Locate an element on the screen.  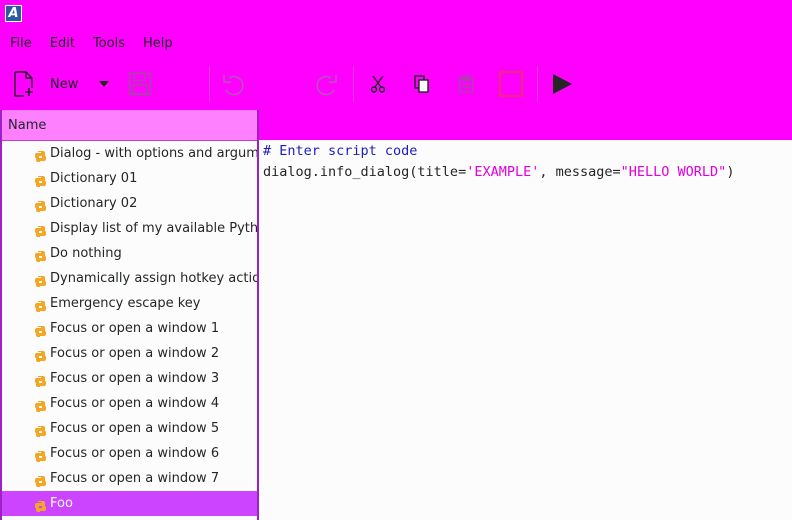
list-item: Focus or open a window 2 is located at coordinates (129, 353).